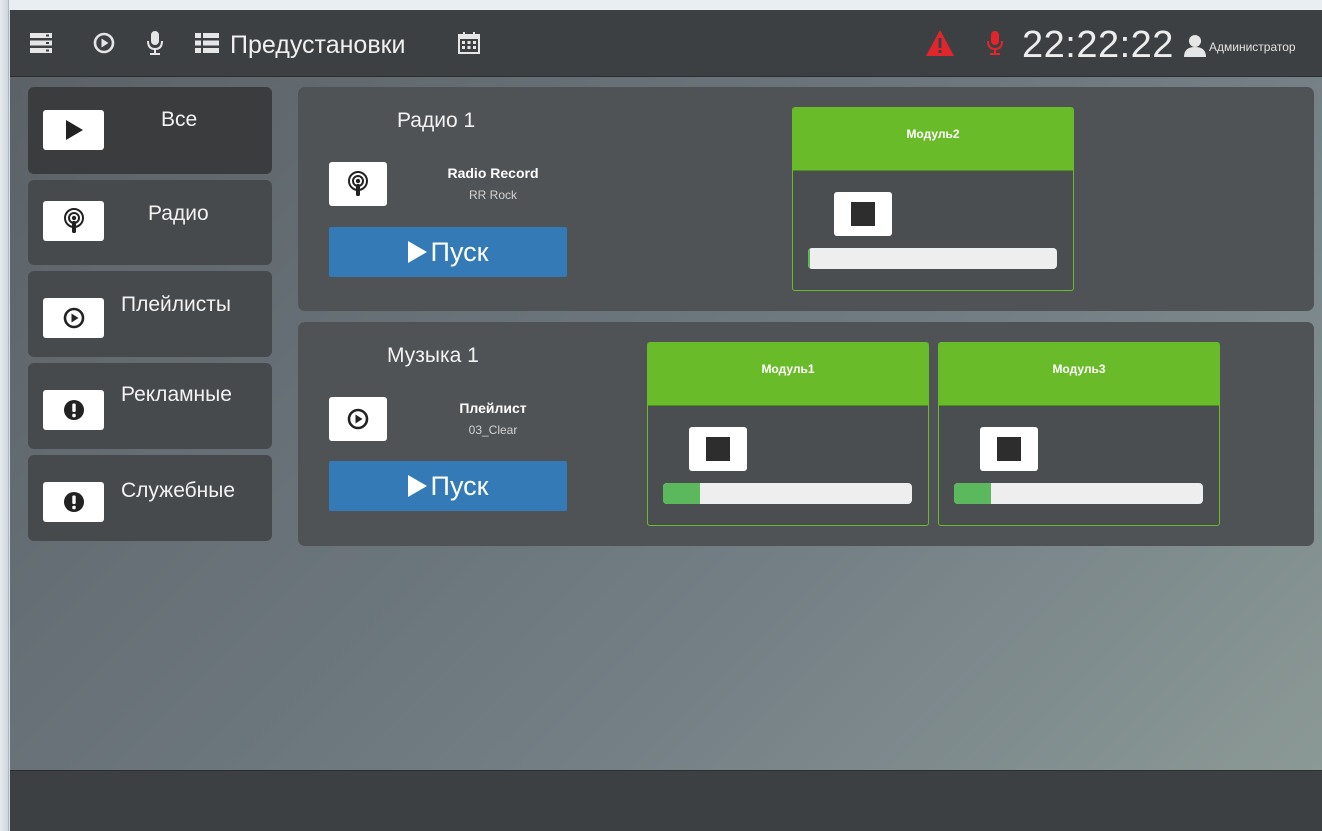  What do you see at coordinates (940, 43) in the screenshot?
I see `warning-icon` at bounding box center [940, 43].